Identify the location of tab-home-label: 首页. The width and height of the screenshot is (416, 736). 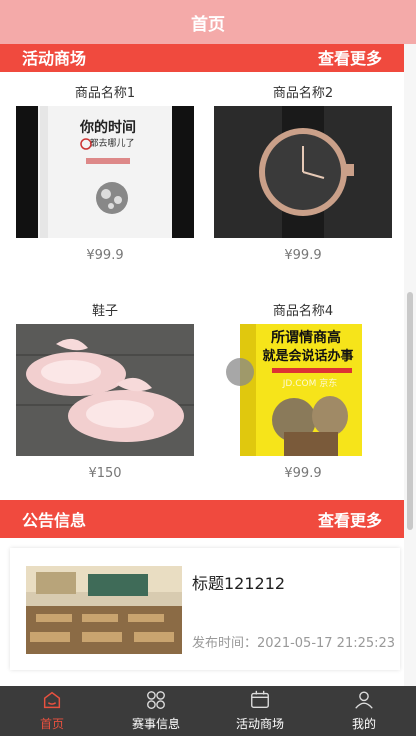
(51, 724).